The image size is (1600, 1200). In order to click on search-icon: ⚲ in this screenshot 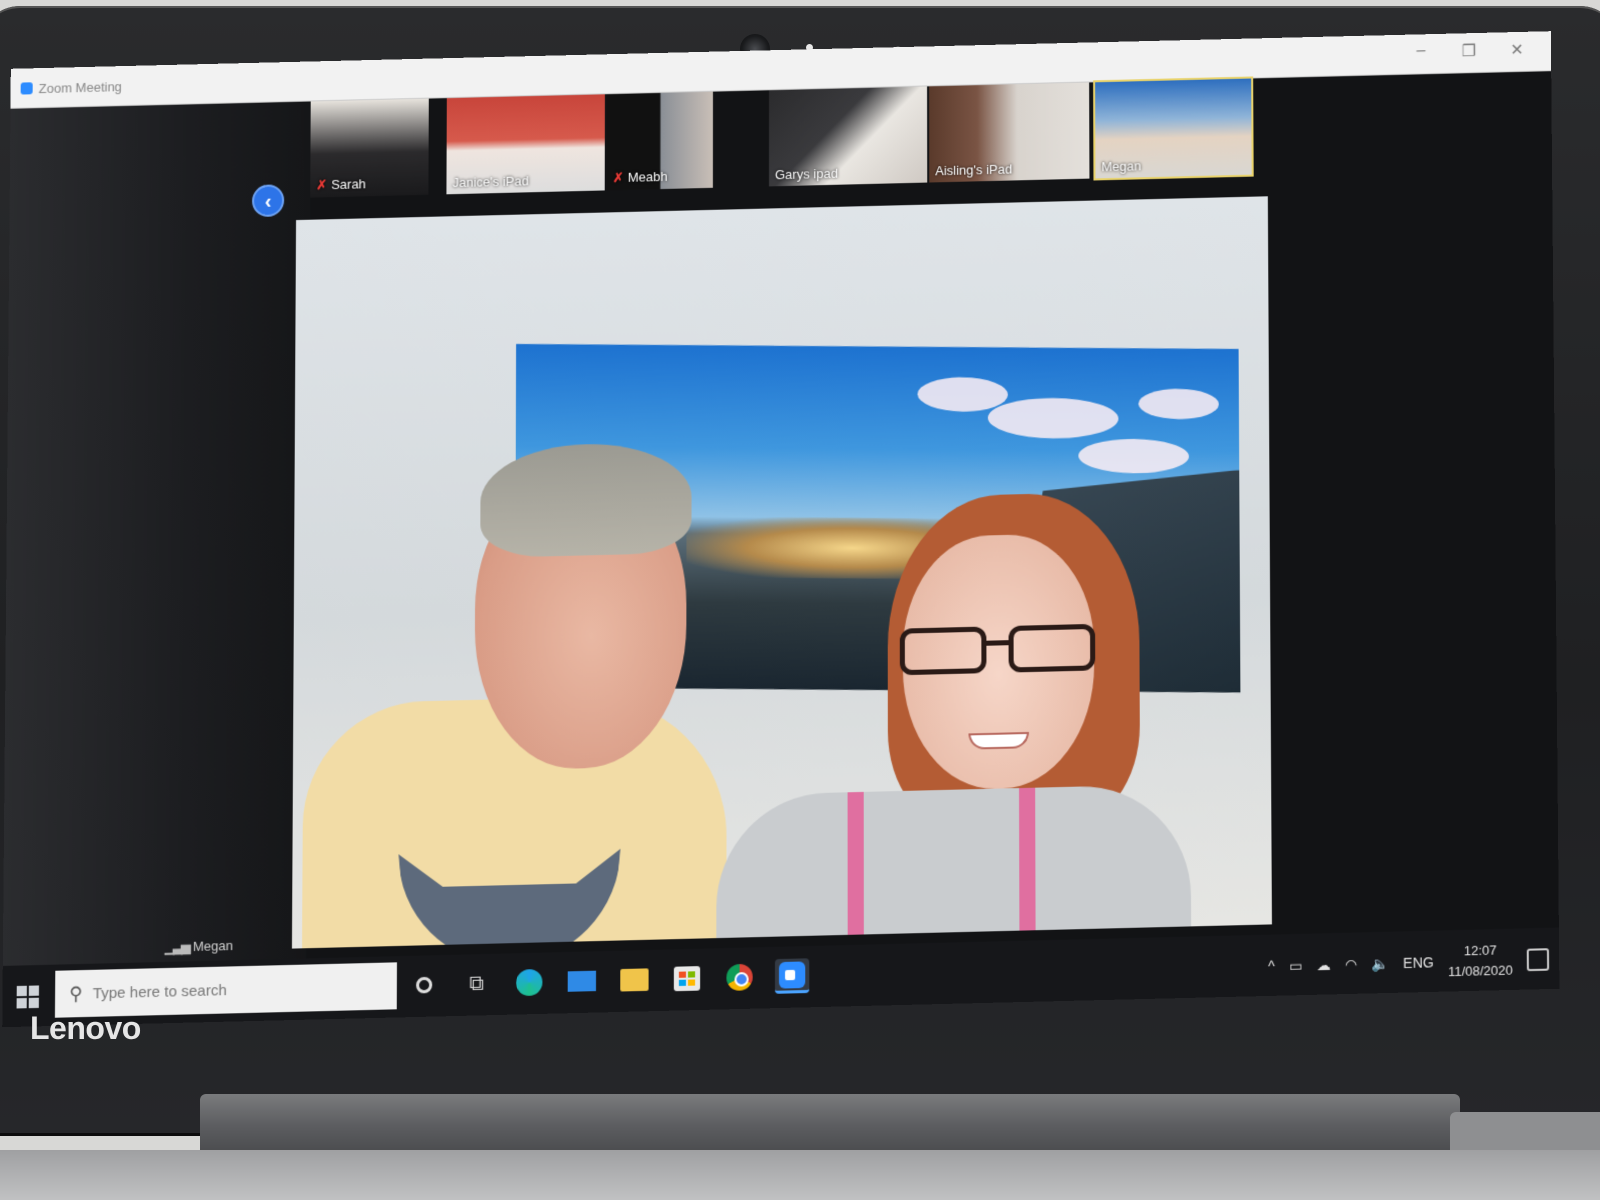, I will do `click(76, 993)`.